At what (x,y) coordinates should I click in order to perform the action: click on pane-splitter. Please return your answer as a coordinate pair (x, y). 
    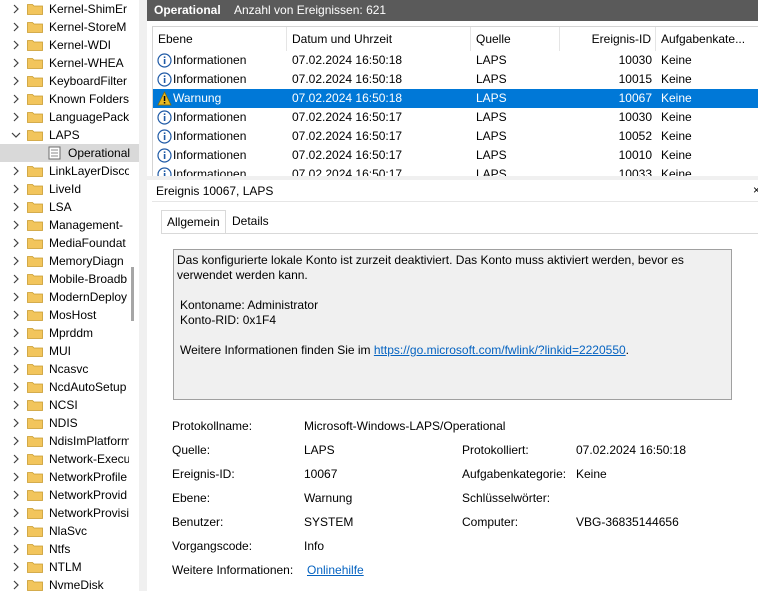
    Looking at the image, I should click on (143, 295).